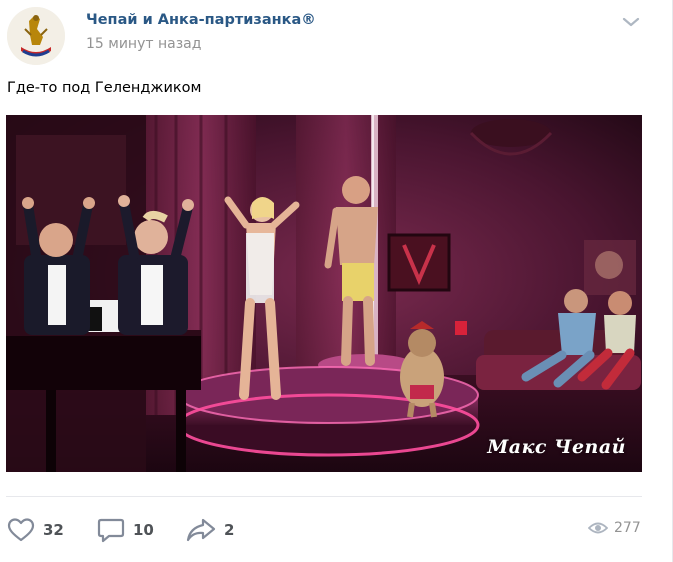 This screenshot has width=673, height=562. I want to click on views-counter: 277, so click(614, 528).